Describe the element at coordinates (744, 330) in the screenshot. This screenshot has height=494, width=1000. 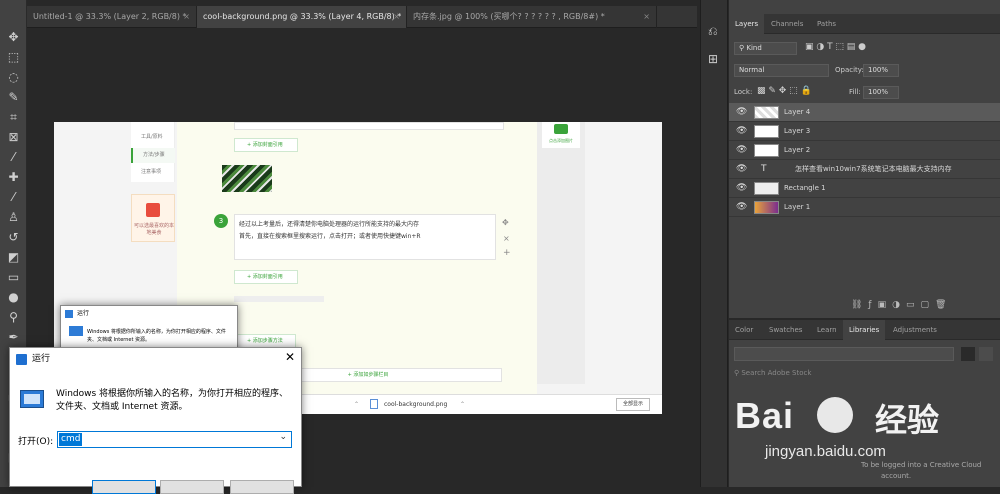
I see `tab-color: Color` at that location.